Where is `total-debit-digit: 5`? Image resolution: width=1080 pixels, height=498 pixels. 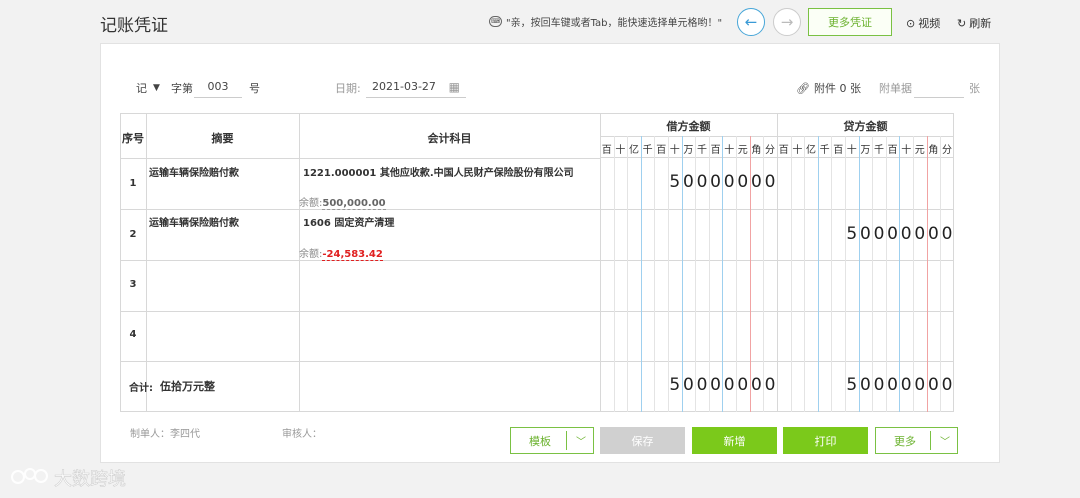 total-debit-digit: 5 is located at coordinates (675, 385).